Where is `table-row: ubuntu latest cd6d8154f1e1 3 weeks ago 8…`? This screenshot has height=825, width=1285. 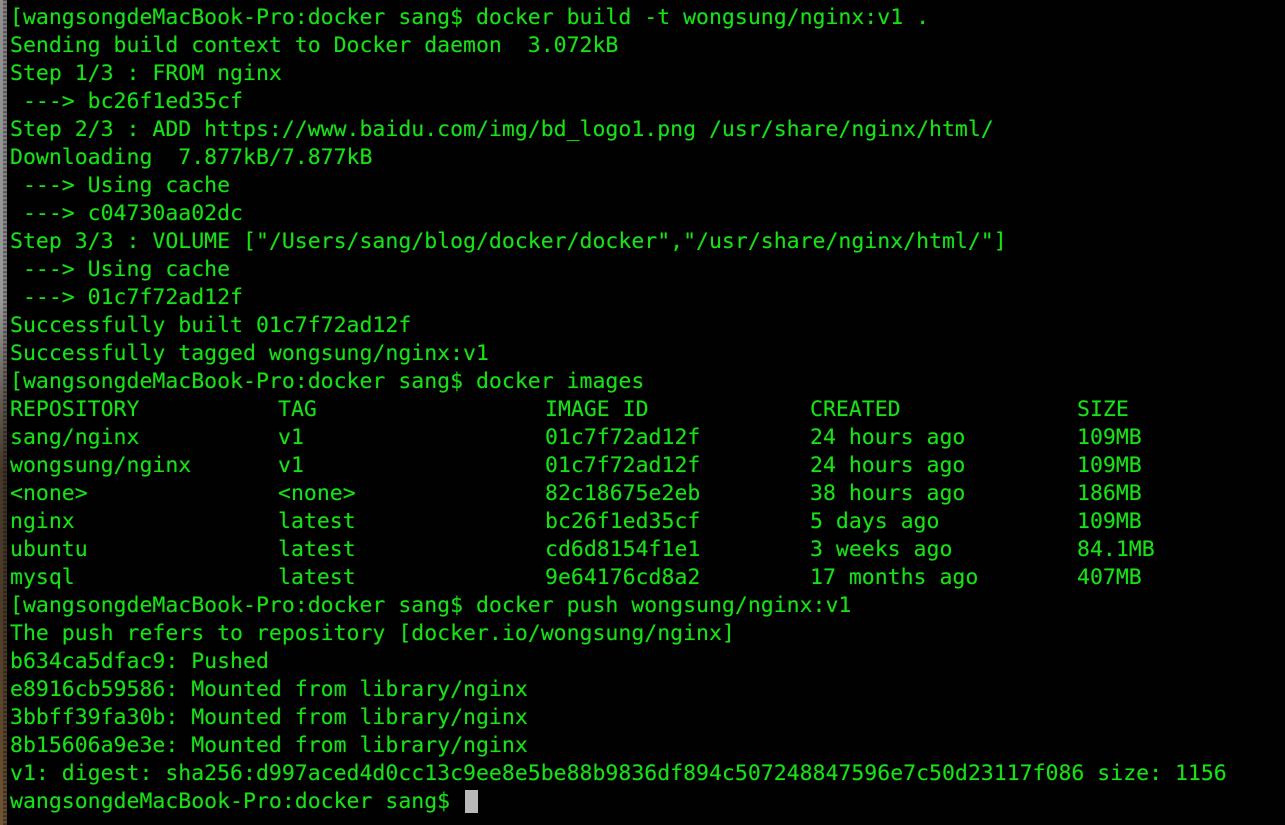 table-row: ubuntu latest cd6d8154f1e1 3 weeks ago 8… is located at coordinates (642, 550).